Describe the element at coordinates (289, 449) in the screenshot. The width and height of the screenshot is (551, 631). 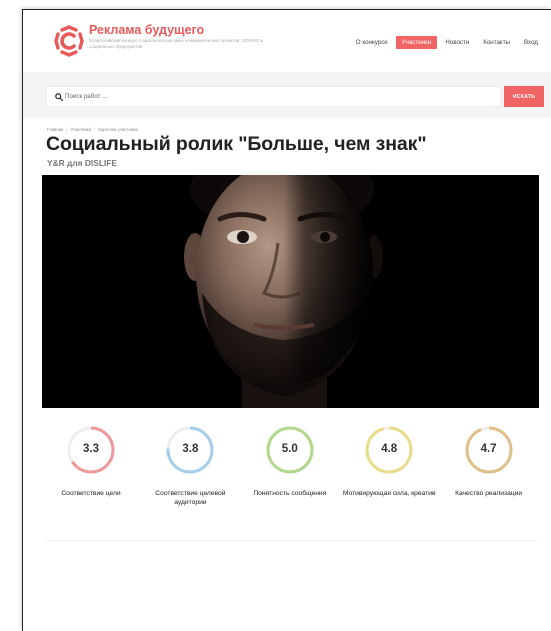
I see `score-value: 5.0` at that location.